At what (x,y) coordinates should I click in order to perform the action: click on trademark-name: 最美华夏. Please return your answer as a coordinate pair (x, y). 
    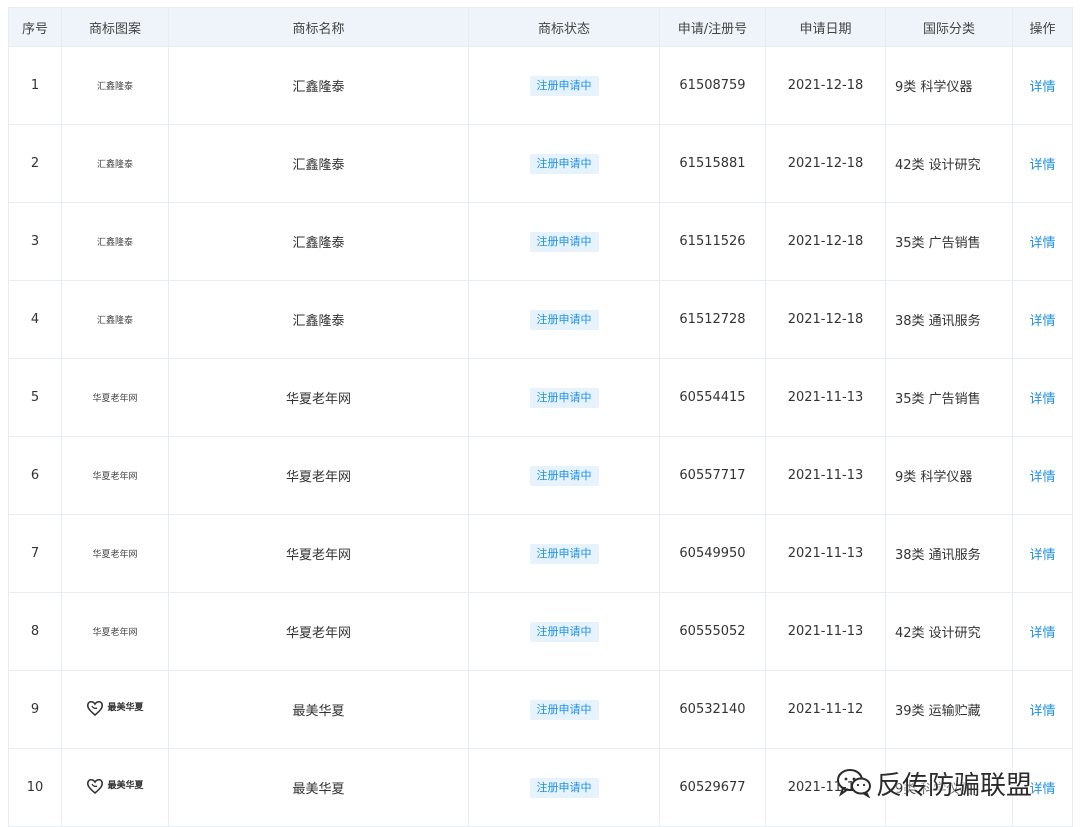
    Looking at the image, I should click on (318, 709).